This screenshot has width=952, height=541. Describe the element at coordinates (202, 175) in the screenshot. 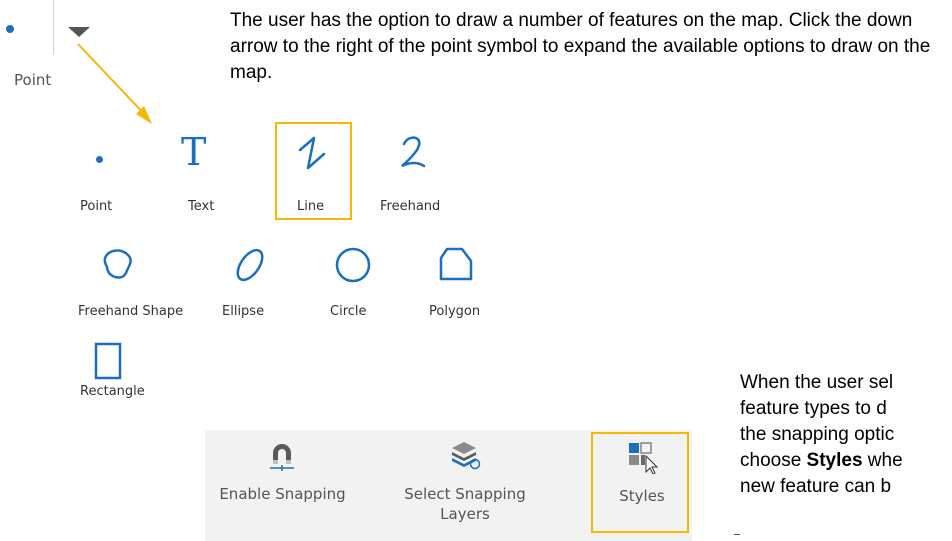

I see `tool-text: T Text` at that location.